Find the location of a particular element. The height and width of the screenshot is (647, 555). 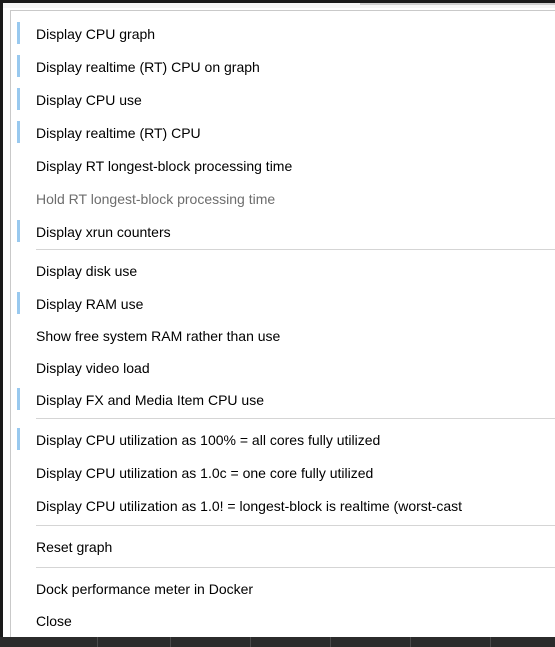

menu-item-show-free-system-ram: Show free system RAM rather than use is located at coordinates (283, 336).